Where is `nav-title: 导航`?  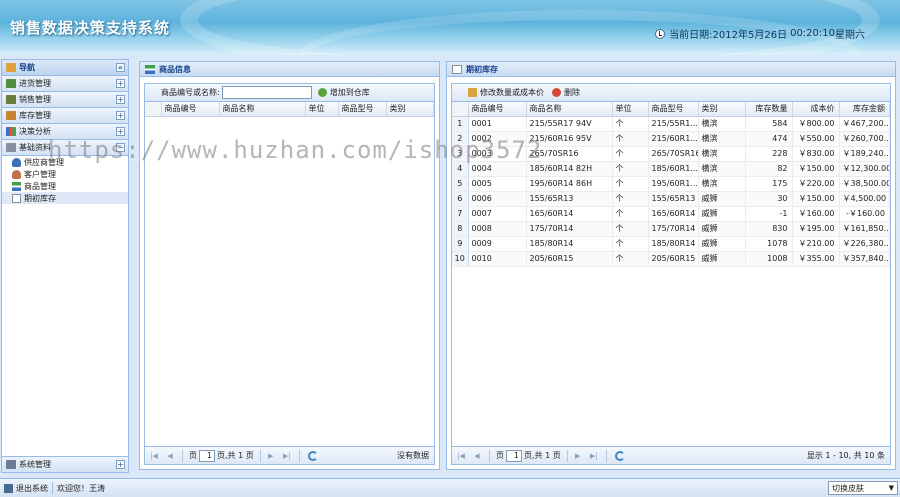 nav-title: 导航 is located at coordinates (27, 67).